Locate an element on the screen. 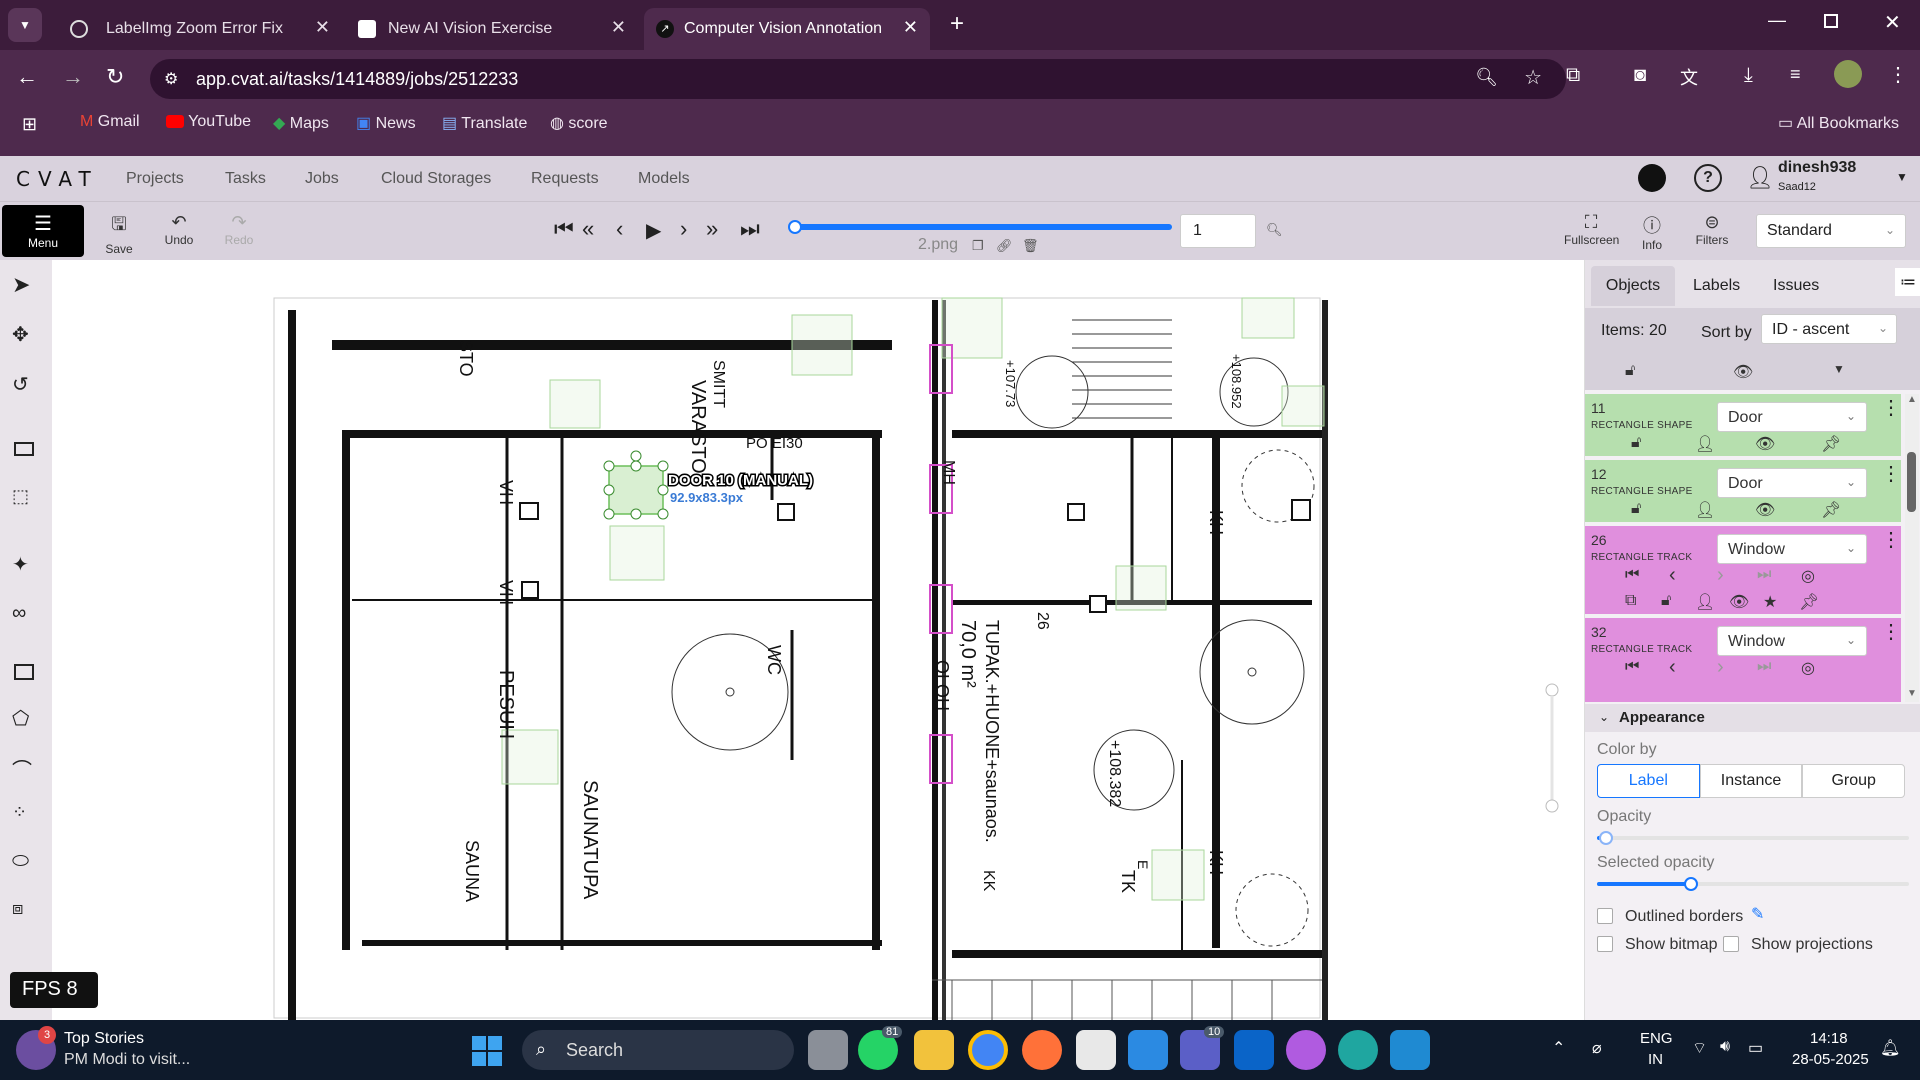  selected-opacity-slider is located at coordinates (1753, 884).